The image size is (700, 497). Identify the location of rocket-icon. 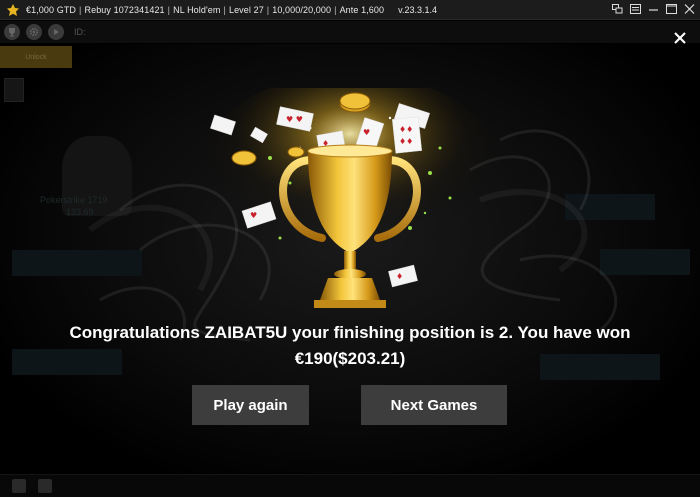
(14, 90).